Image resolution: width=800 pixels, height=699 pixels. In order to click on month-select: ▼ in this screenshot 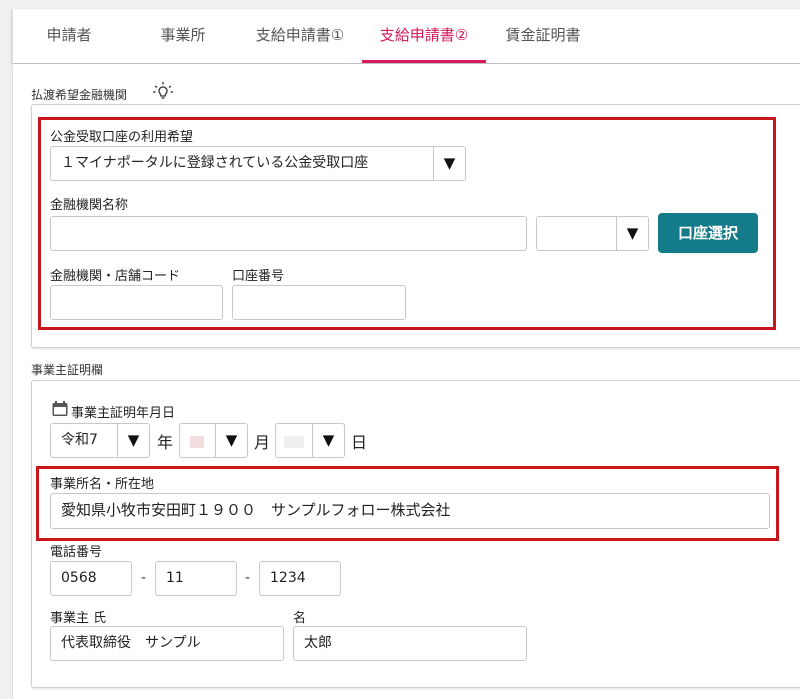, I will do `click(310, 440)`.